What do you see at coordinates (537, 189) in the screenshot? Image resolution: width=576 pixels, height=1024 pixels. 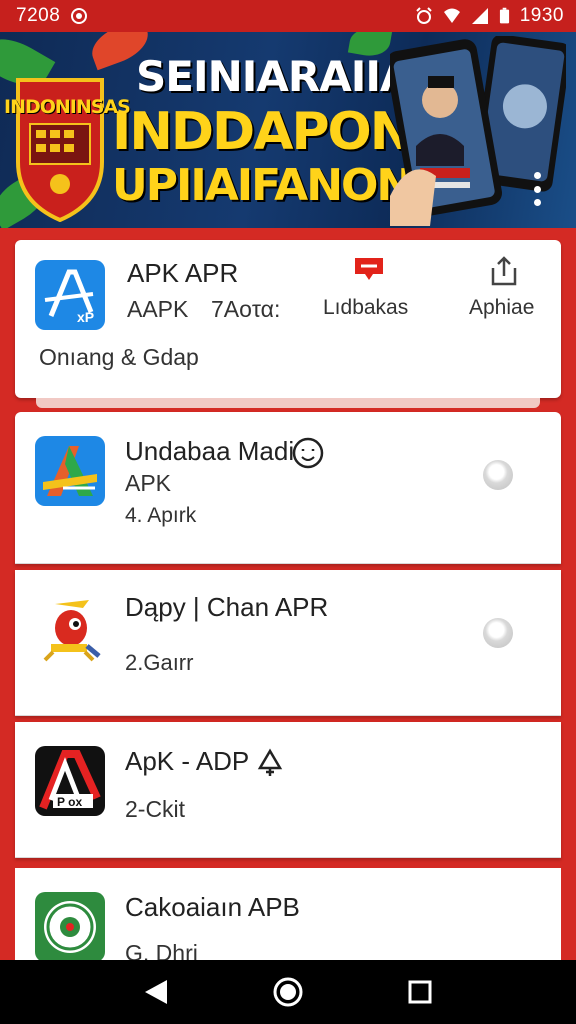 I see `more-vert-icon` at bounding box center [537, 189].